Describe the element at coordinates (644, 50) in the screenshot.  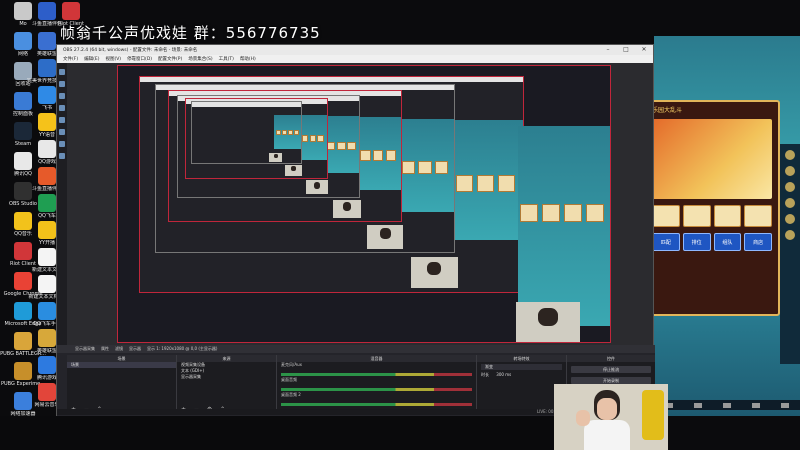
I see `close-button: ✕` at that location.